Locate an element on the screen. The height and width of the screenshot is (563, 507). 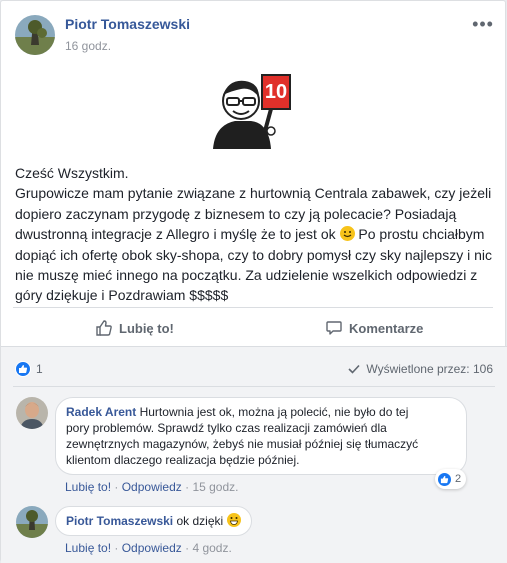
views-indicator: Wyświetlone przez: 106 is located at coordinates (420, 369).